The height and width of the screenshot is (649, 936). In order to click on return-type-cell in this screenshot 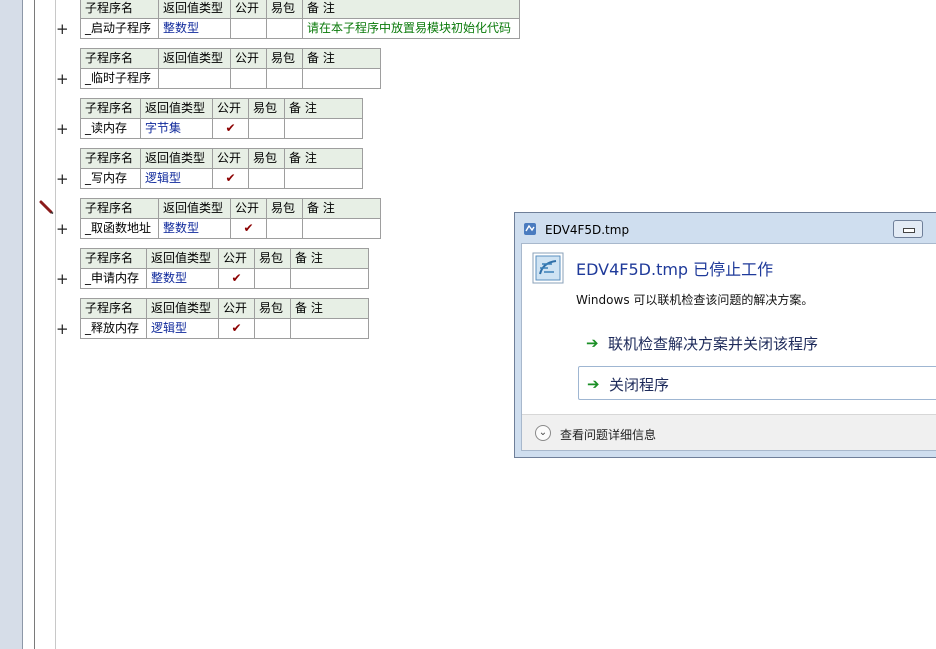, I will do `click(194, 78)`.